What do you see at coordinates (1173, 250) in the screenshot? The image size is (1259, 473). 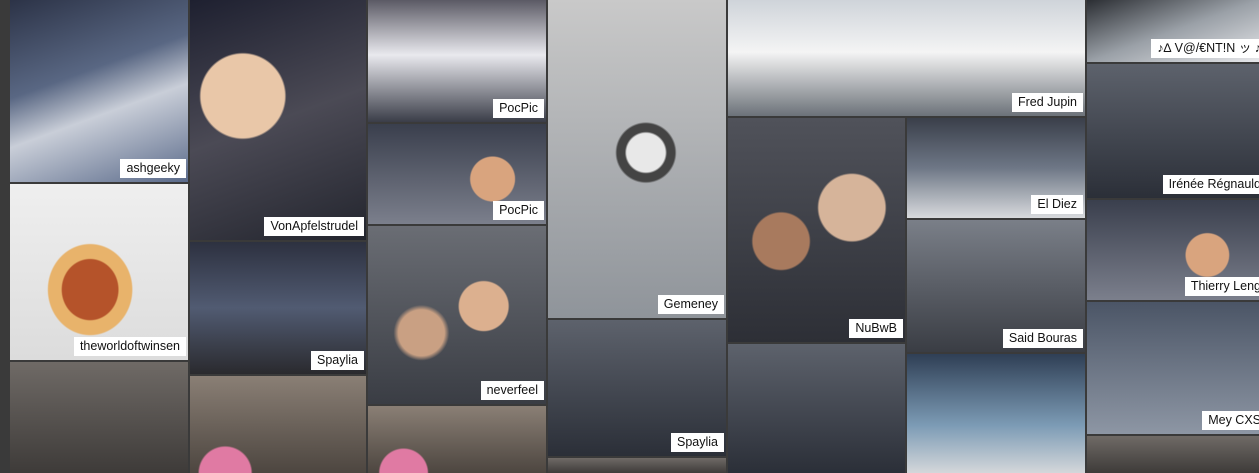 I see `photo-tile-thierry: Thierry Leng` at bounding box center [1173, 250].